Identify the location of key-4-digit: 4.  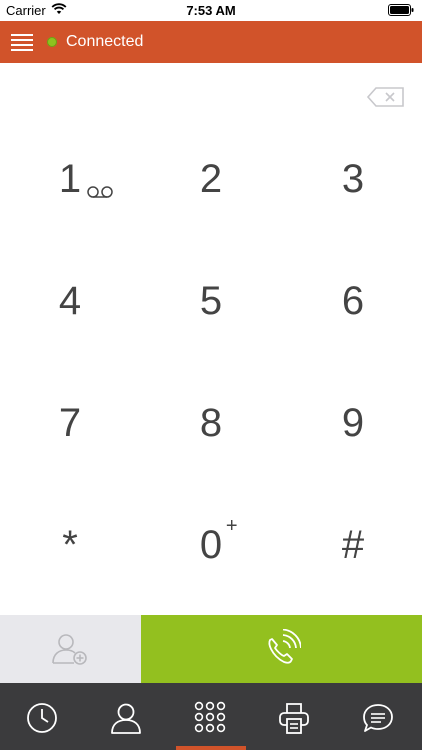
(70, 300).